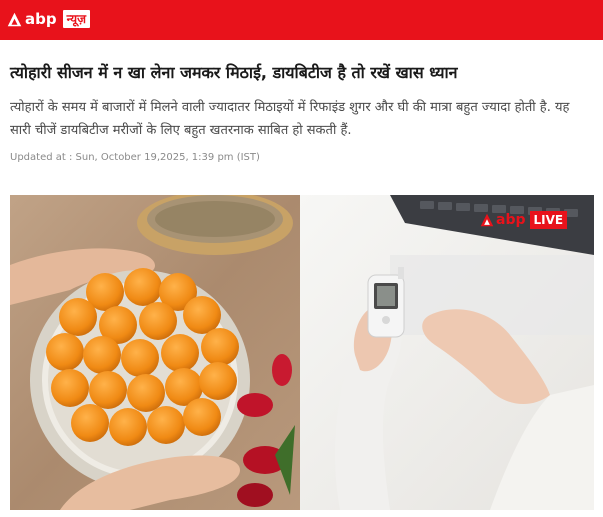  I want to click on top-bar: abp न्यूज़, so click(301, 20).